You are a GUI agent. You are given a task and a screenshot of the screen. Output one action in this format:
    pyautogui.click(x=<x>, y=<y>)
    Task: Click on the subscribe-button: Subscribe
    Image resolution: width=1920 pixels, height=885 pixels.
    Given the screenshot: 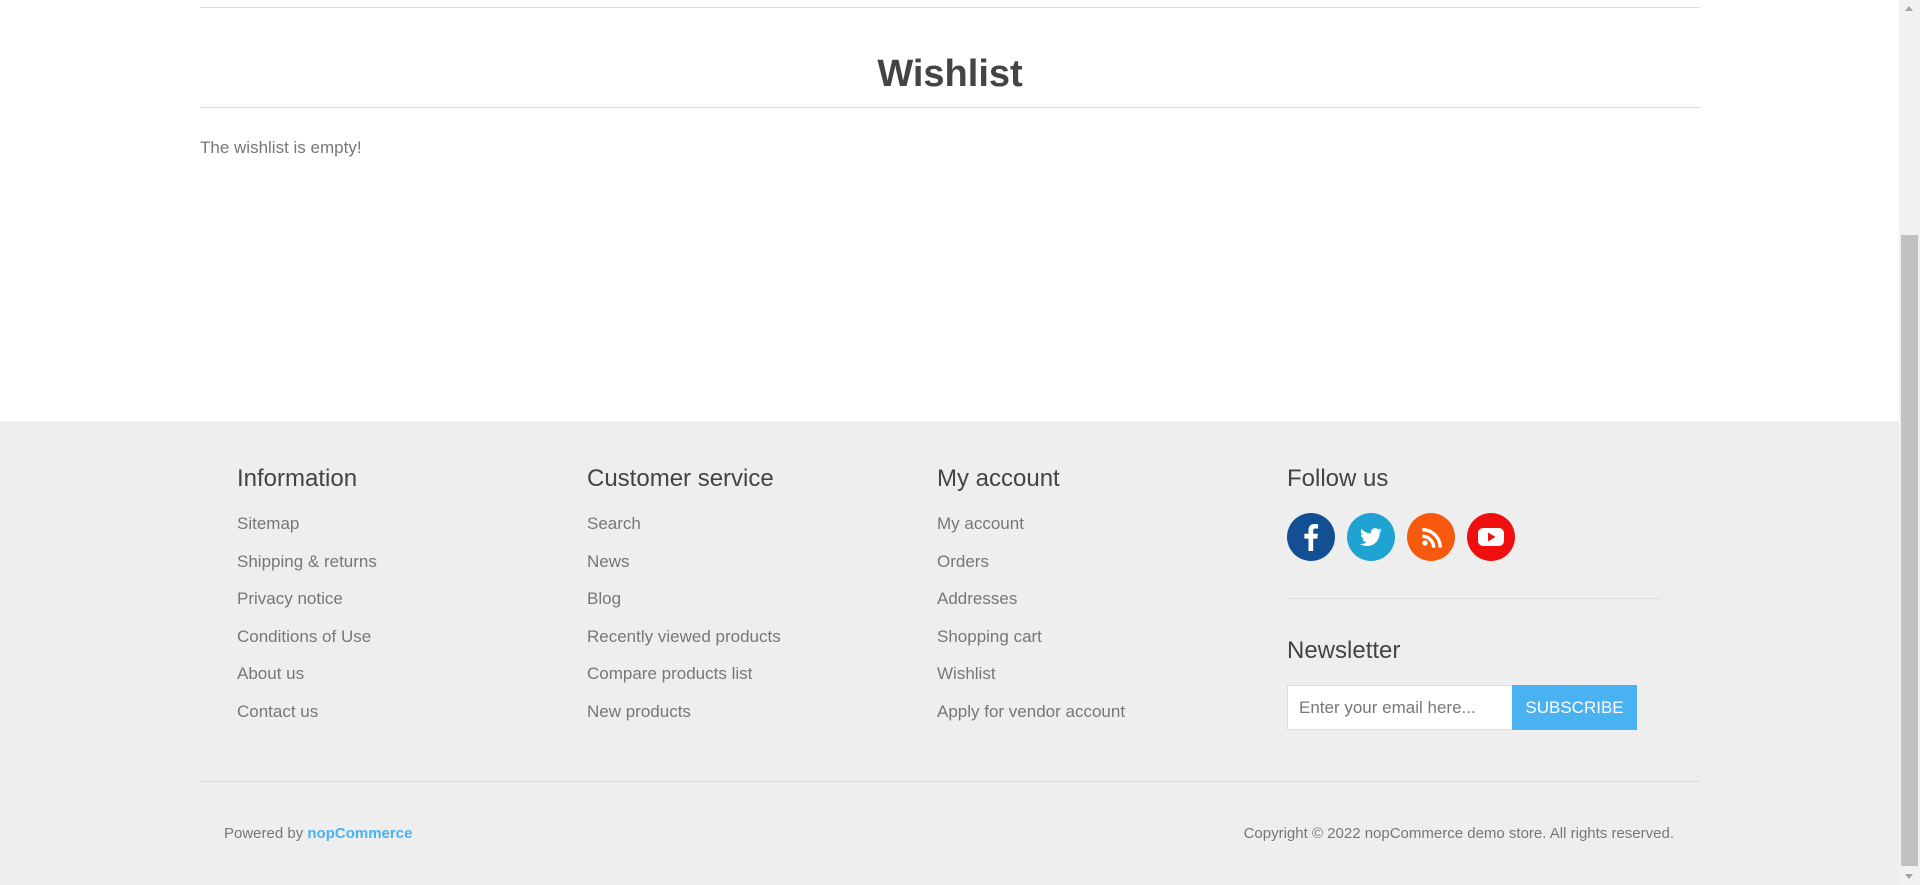 What is the action you would take?
    pyautogui.click(x=1574, y=707)
    